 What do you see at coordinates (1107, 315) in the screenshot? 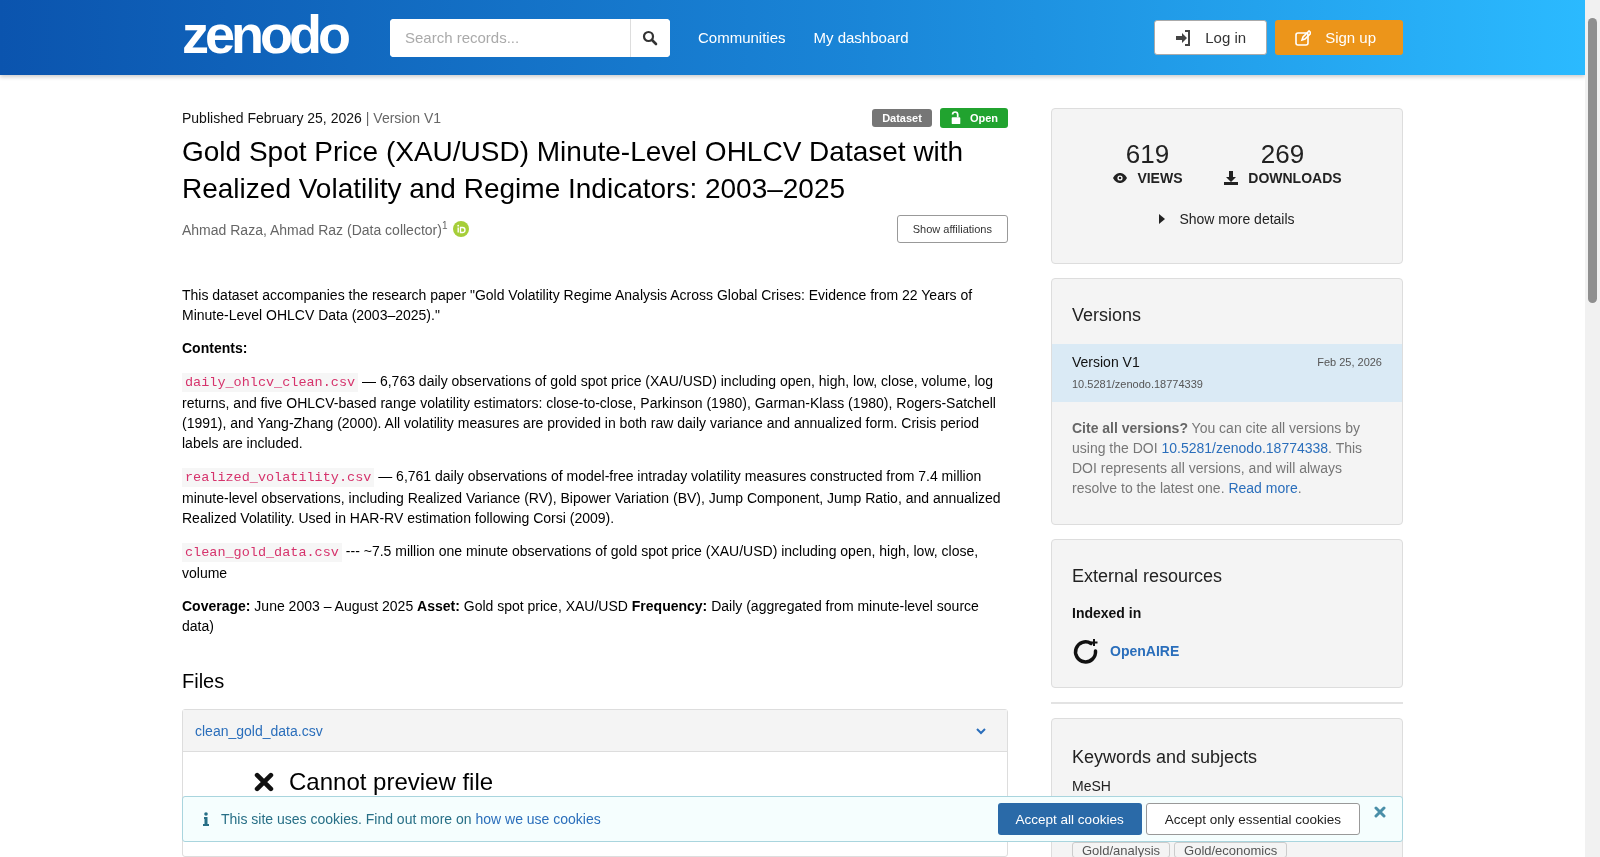
I see `card-title: Versions` at bounding box center [1107, 315].